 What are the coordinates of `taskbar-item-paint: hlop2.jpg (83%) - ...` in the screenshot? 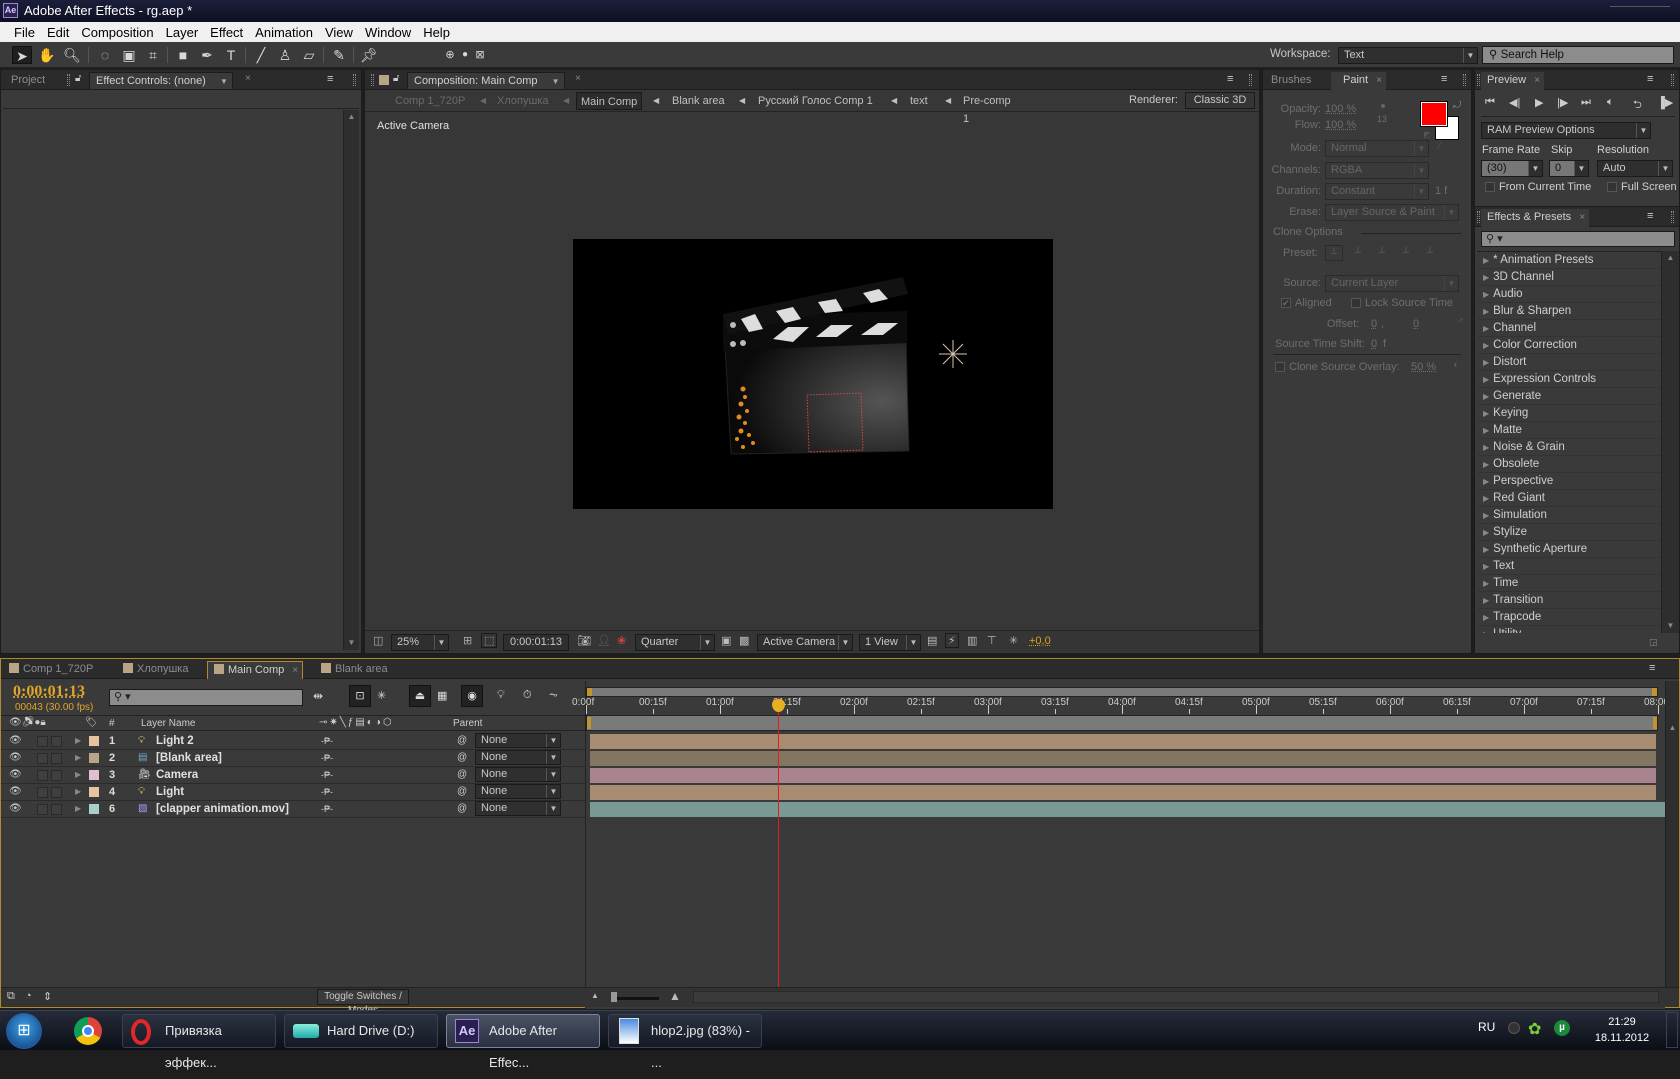 It's located at (685, 1042).